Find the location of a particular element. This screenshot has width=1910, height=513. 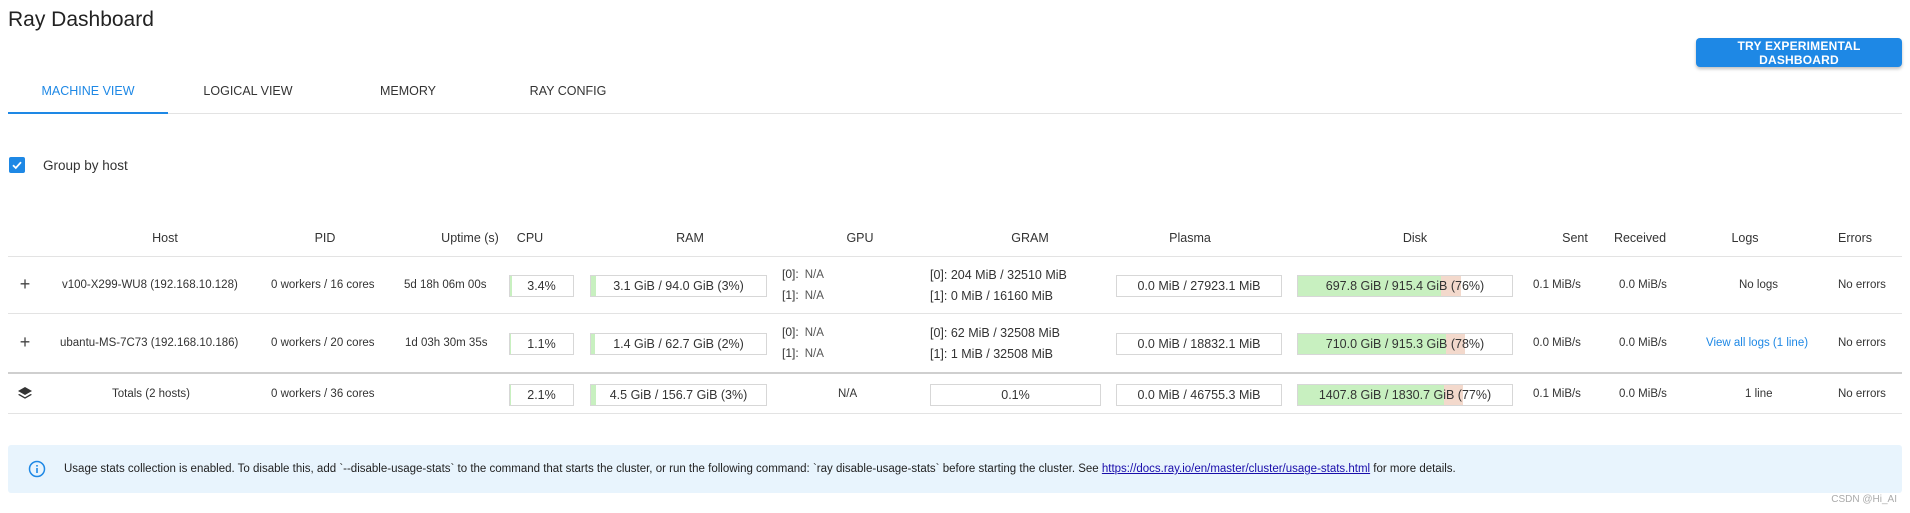

uptime-cell: 5d 18h 06m 00s is located at coordinates (445, 285).